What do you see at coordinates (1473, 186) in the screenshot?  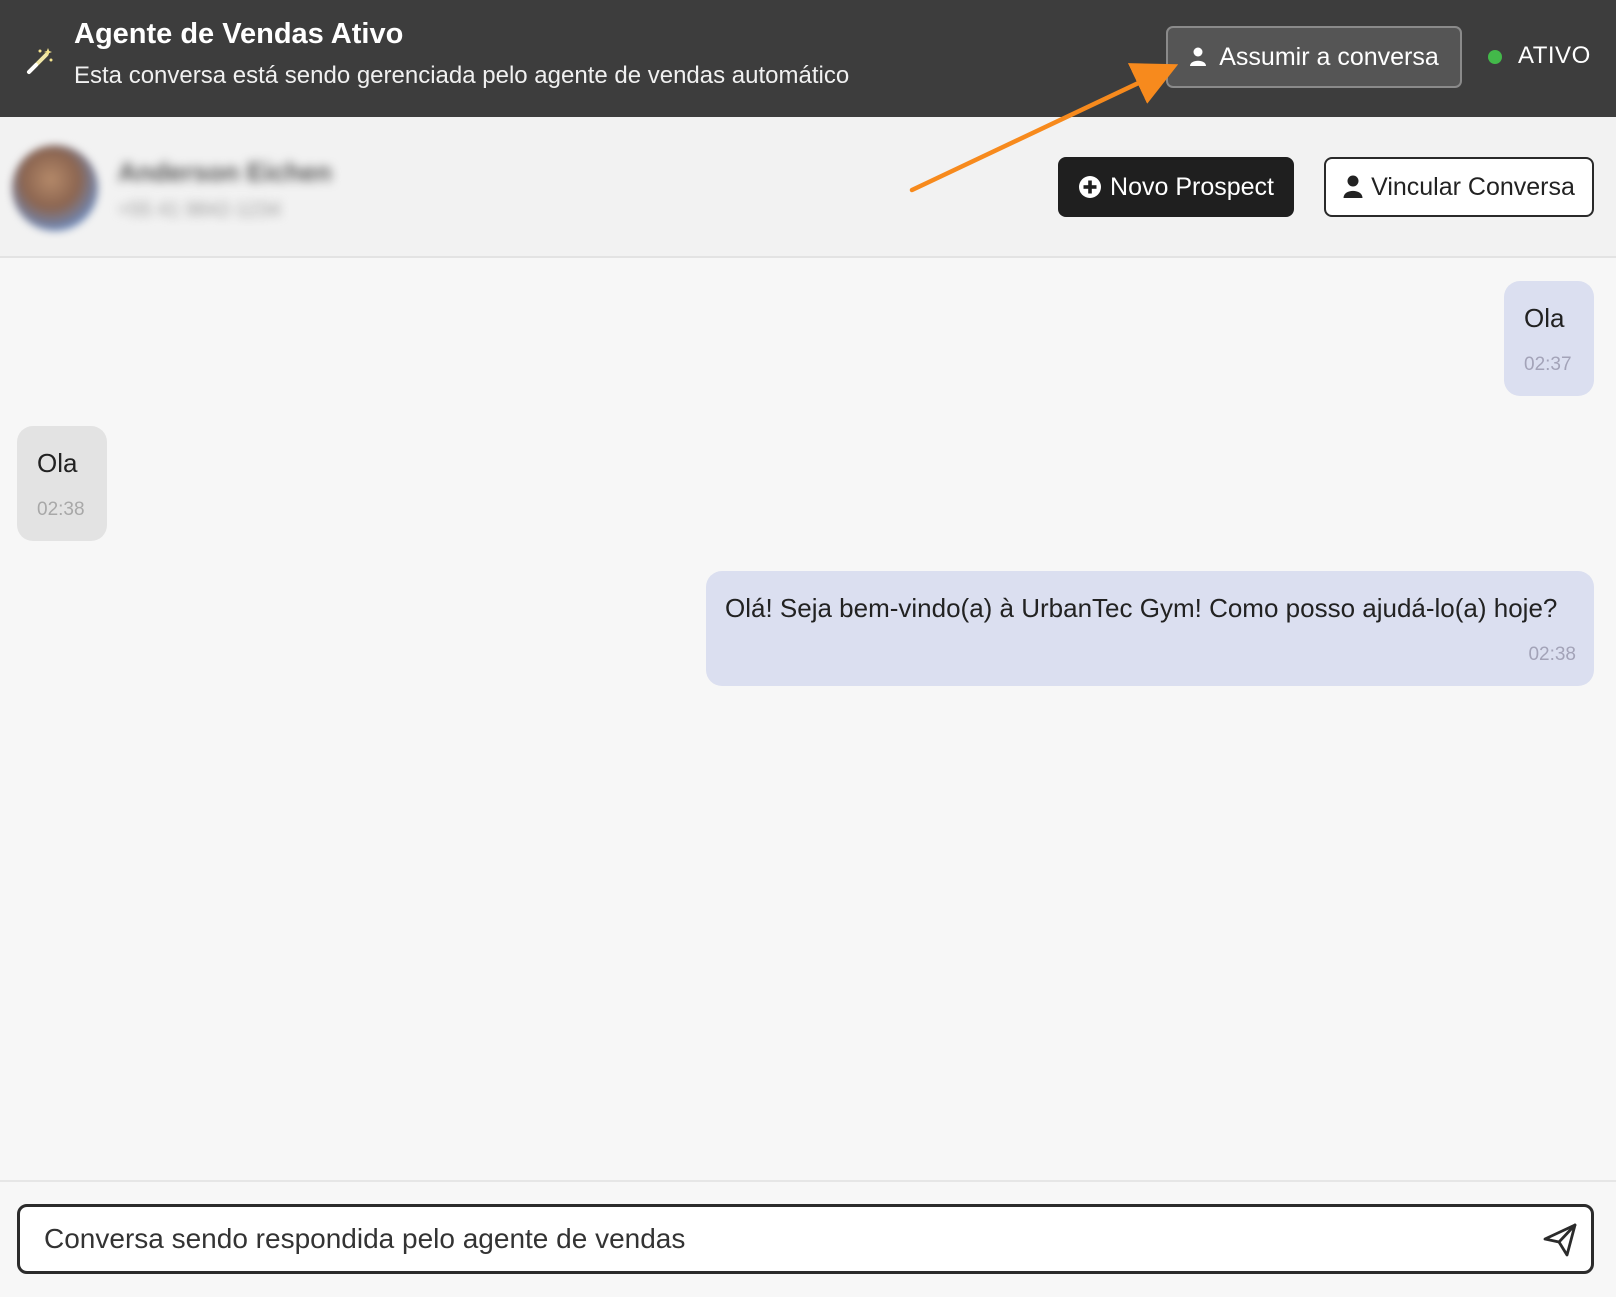 I see `link-conversation-label: Vincular Conversa` at bounding box center [1473, 186].